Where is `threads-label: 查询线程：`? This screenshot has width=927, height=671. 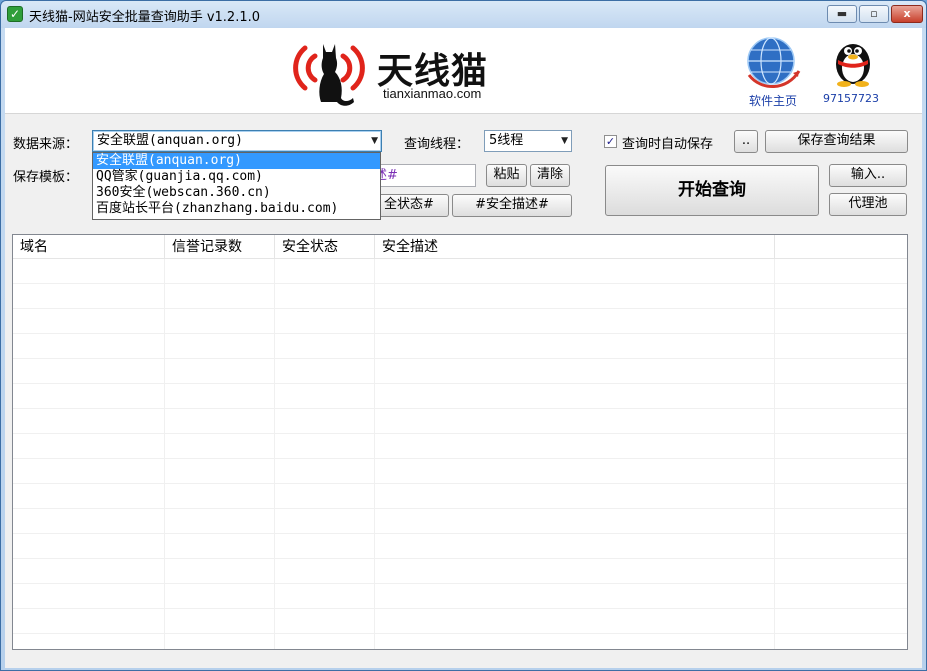
threads-label: 查询线程： is located at coordinates (437, 144).